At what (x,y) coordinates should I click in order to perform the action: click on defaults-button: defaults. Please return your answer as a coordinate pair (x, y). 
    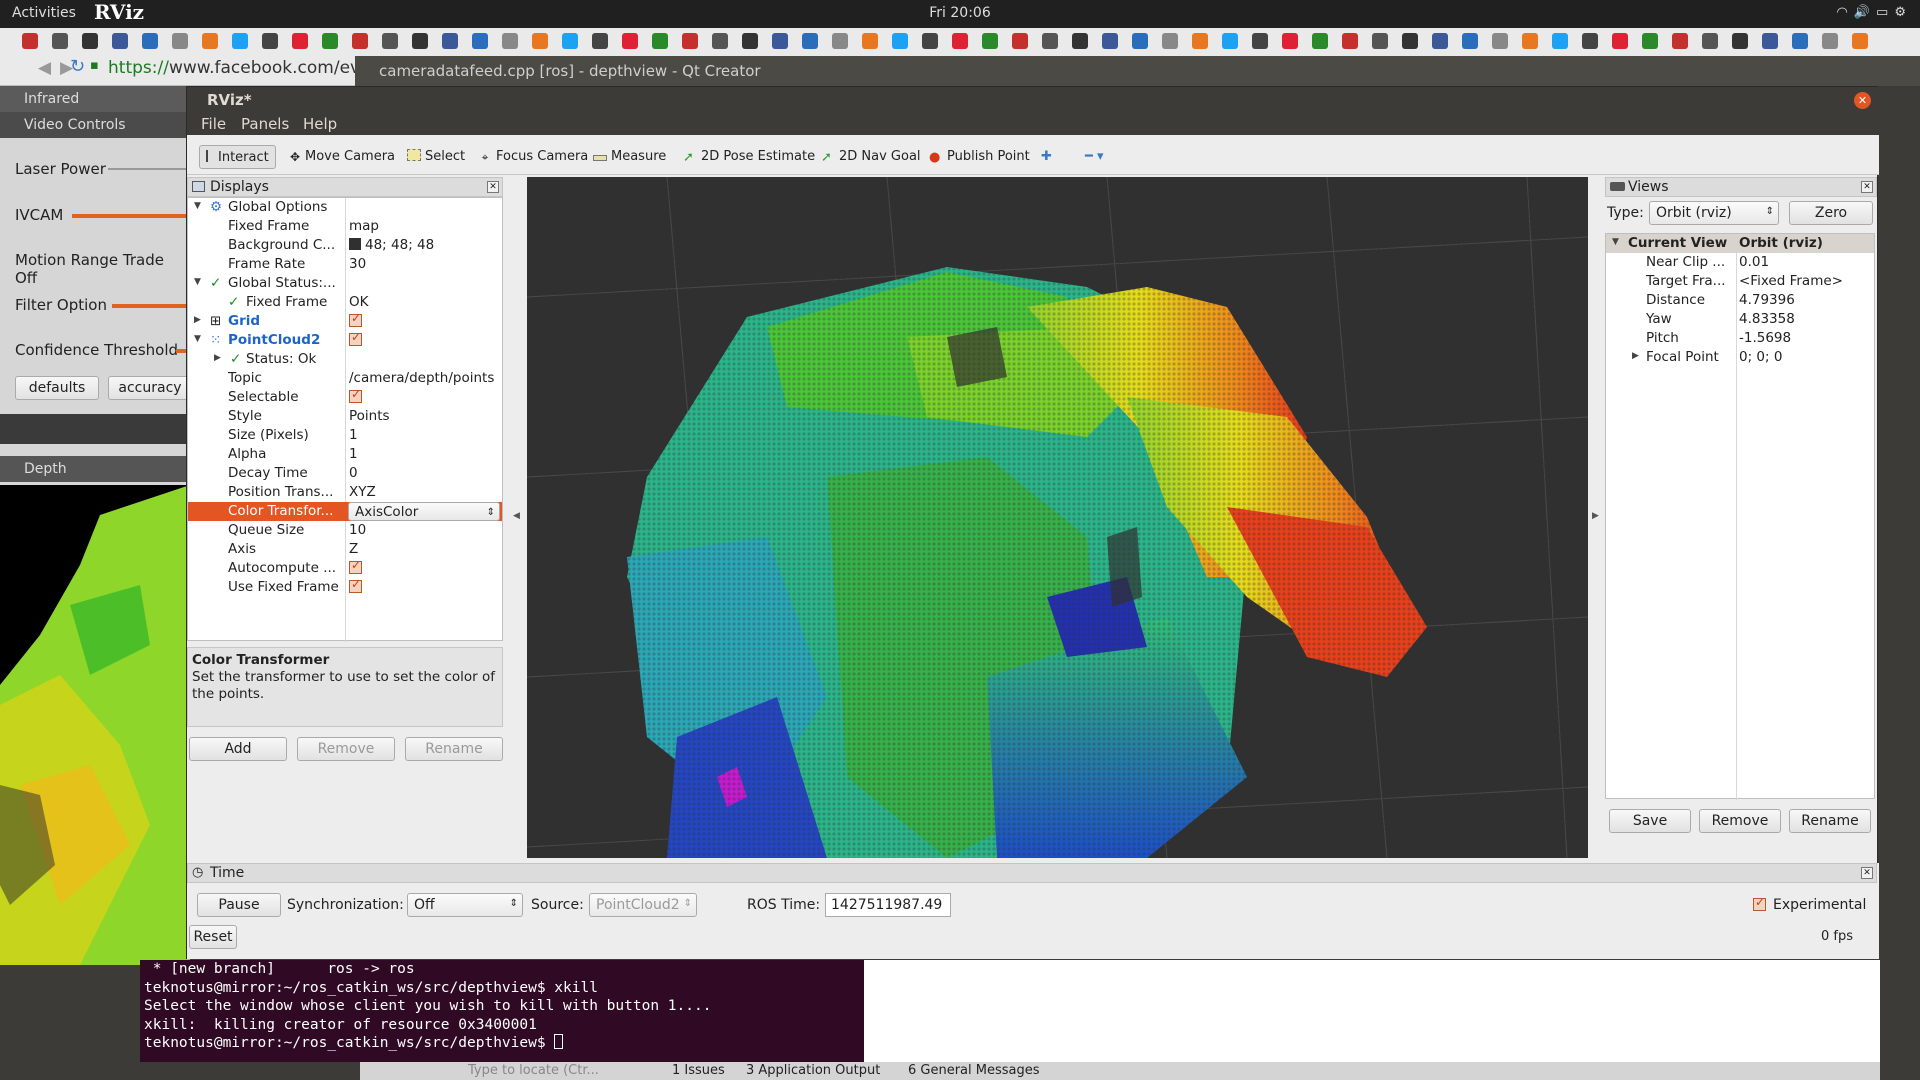
    Looking at the image, I should click on (57, 388).